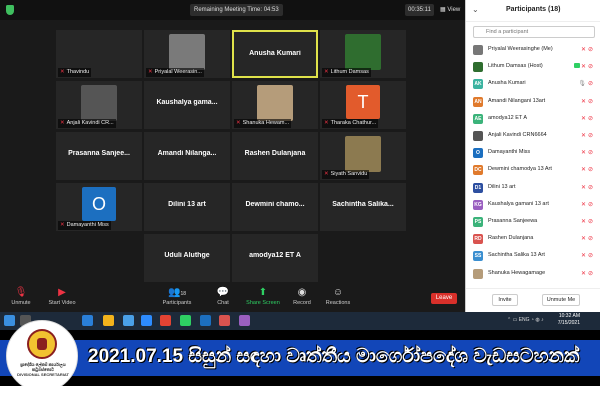 This screenshot has width=600, height=400. Describe the element at coordinates (533, 188) in the screenshot. I see `participant-row: D1 Dilini 13 art ✕⊘` at that location.